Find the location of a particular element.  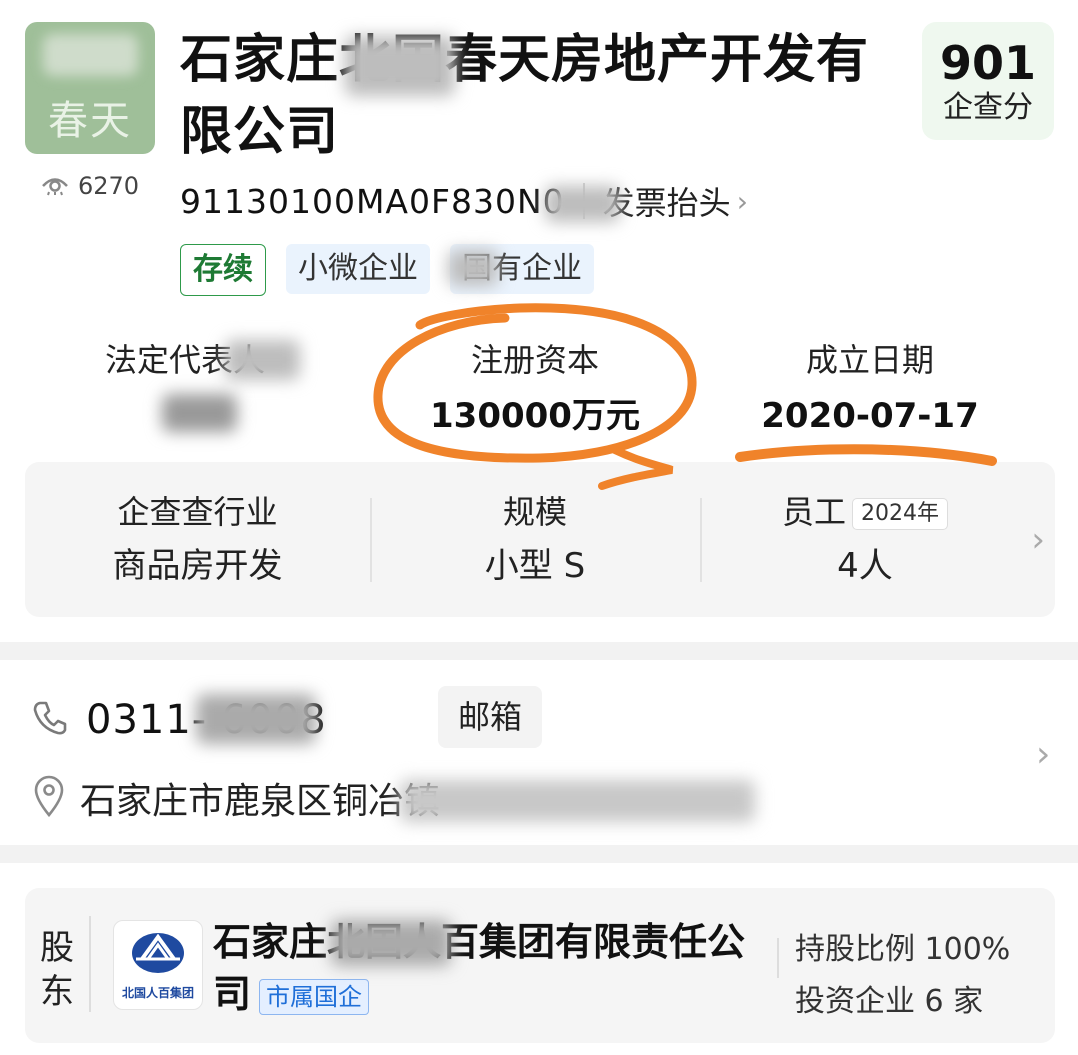

registered-capital-value: 130000万元 is located at coordinates (535, 416).